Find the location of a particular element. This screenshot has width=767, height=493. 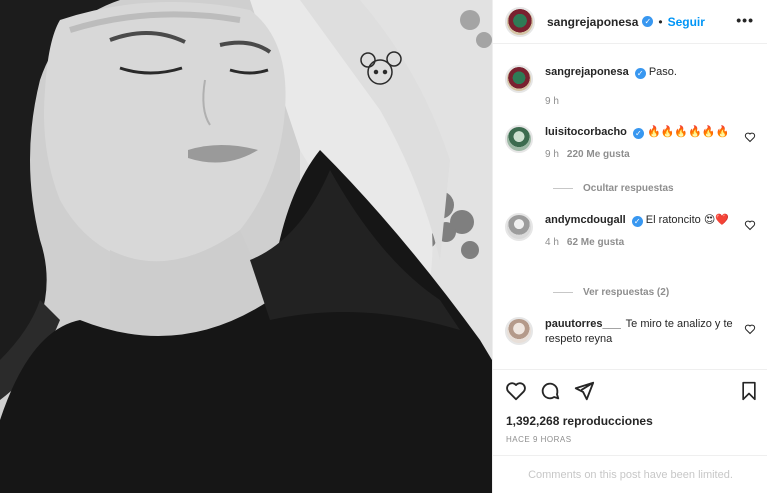

comment-icon is located at coordinates (550, 391).